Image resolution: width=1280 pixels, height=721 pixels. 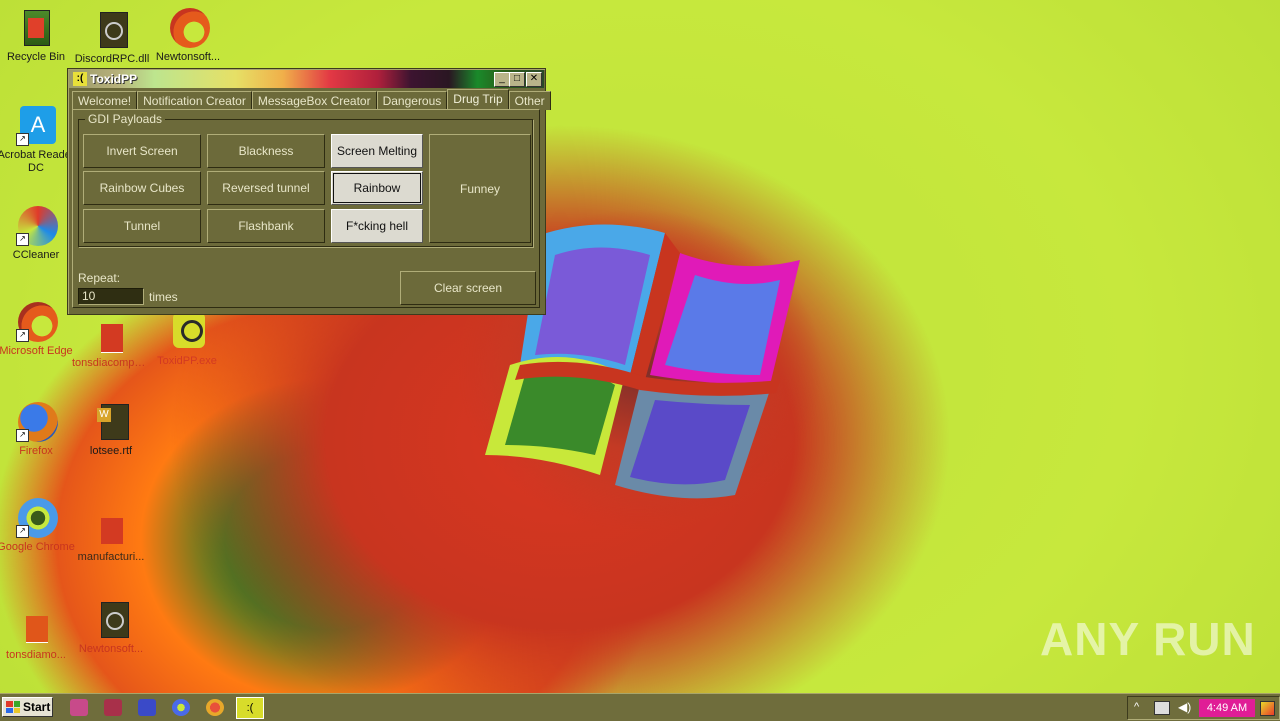 I want to click on anyrun-watermark: ANY RUN, so click(x=1148, y=639).